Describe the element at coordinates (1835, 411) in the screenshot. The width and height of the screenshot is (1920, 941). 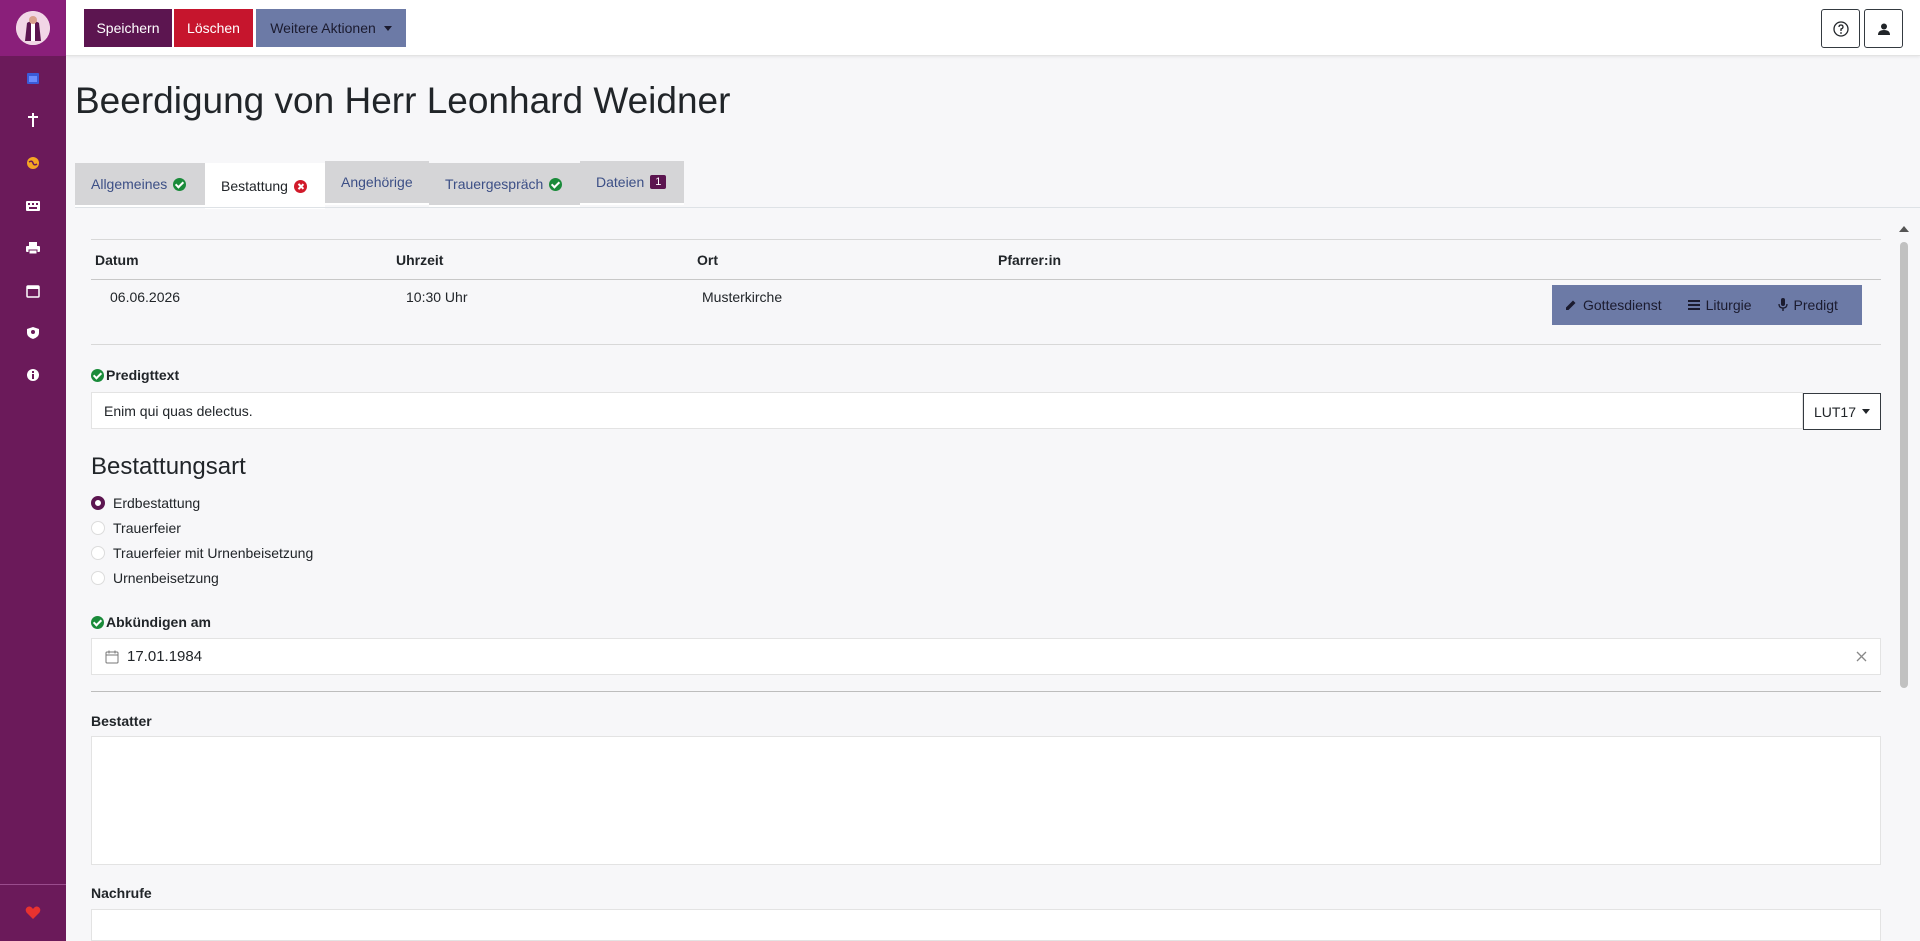
I see `bible-translation-value: LUT17` at that location.